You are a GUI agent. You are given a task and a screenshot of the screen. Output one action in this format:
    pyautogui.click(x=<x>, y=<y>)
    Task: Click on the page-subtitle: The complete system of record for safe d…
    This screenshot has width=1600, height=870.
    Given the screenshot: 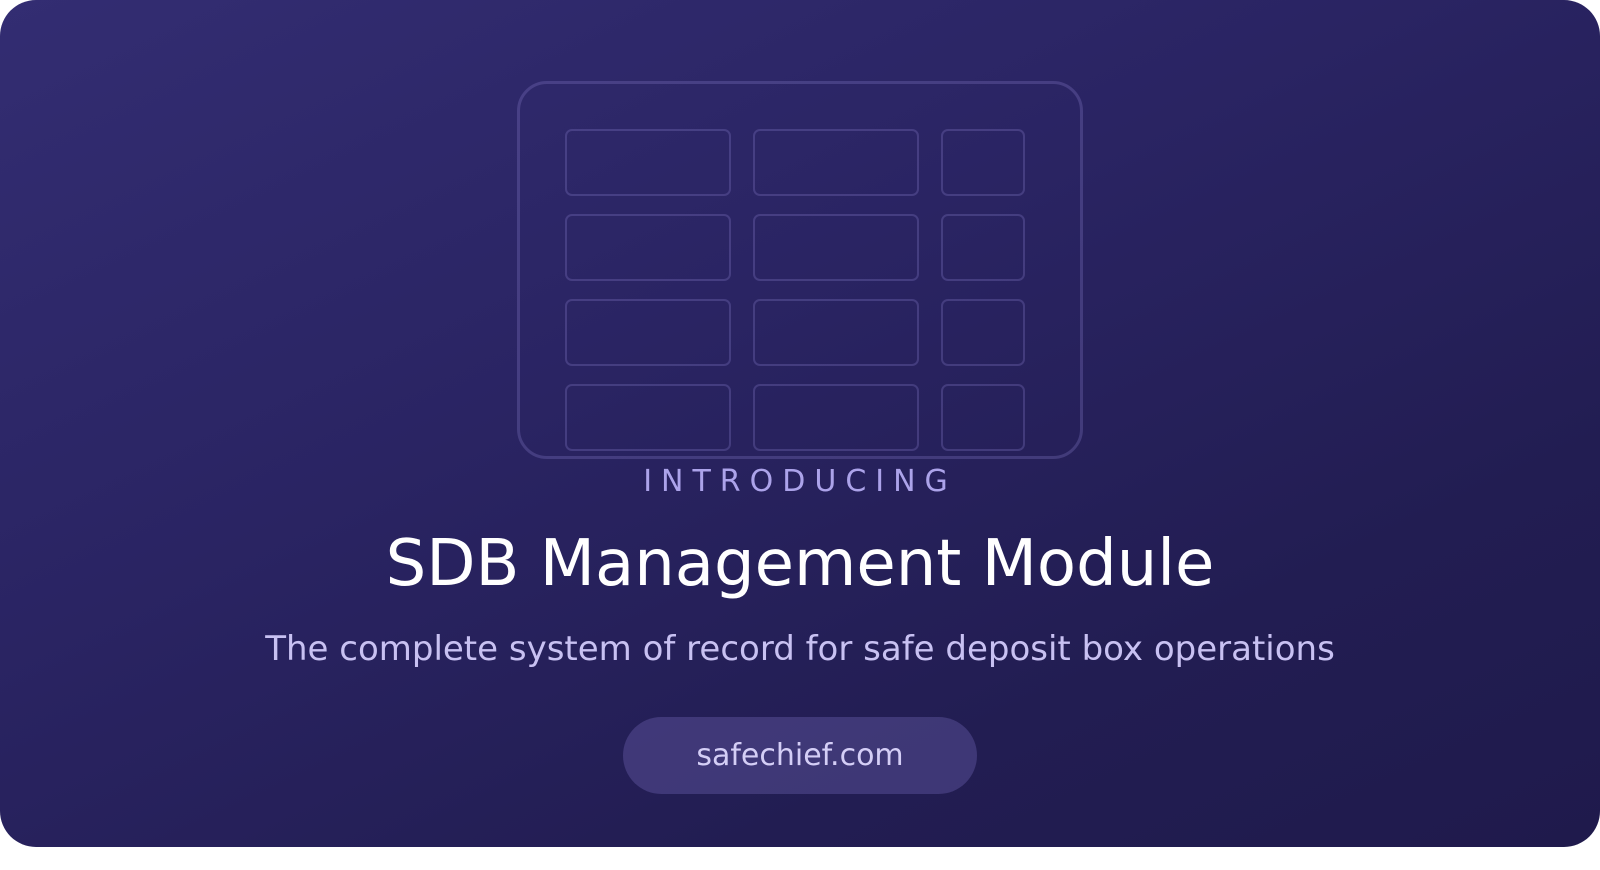 What is the action you would take?
    pyautogui.click(x=800, y=649)
    